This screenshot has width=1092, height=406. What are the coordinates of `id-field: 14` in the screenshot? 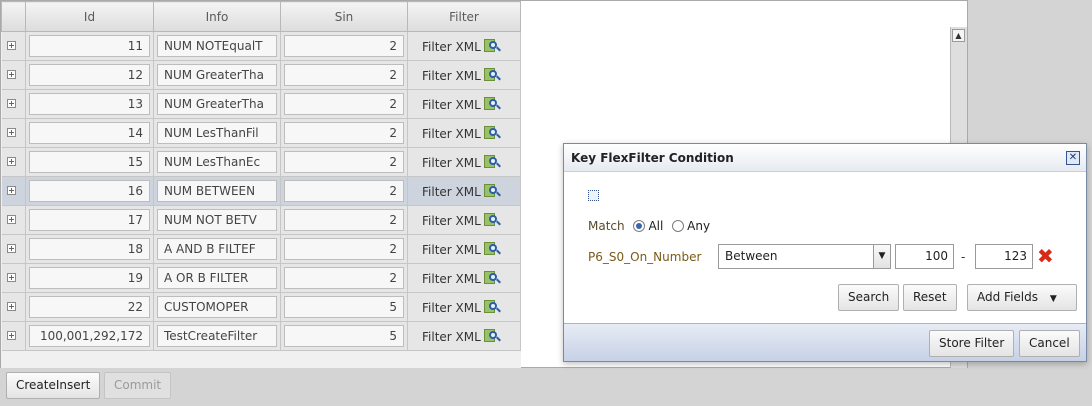 It's located at (89, 133).